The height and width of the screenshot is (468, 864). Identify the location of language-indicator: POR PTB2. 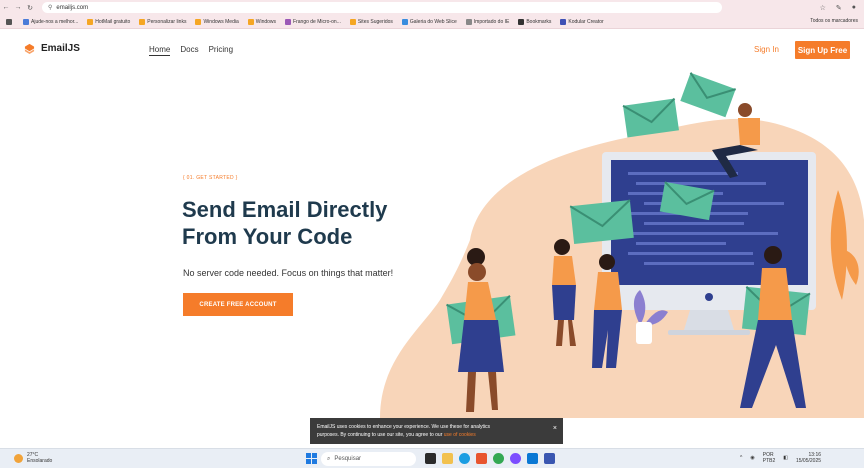
(769, 458).